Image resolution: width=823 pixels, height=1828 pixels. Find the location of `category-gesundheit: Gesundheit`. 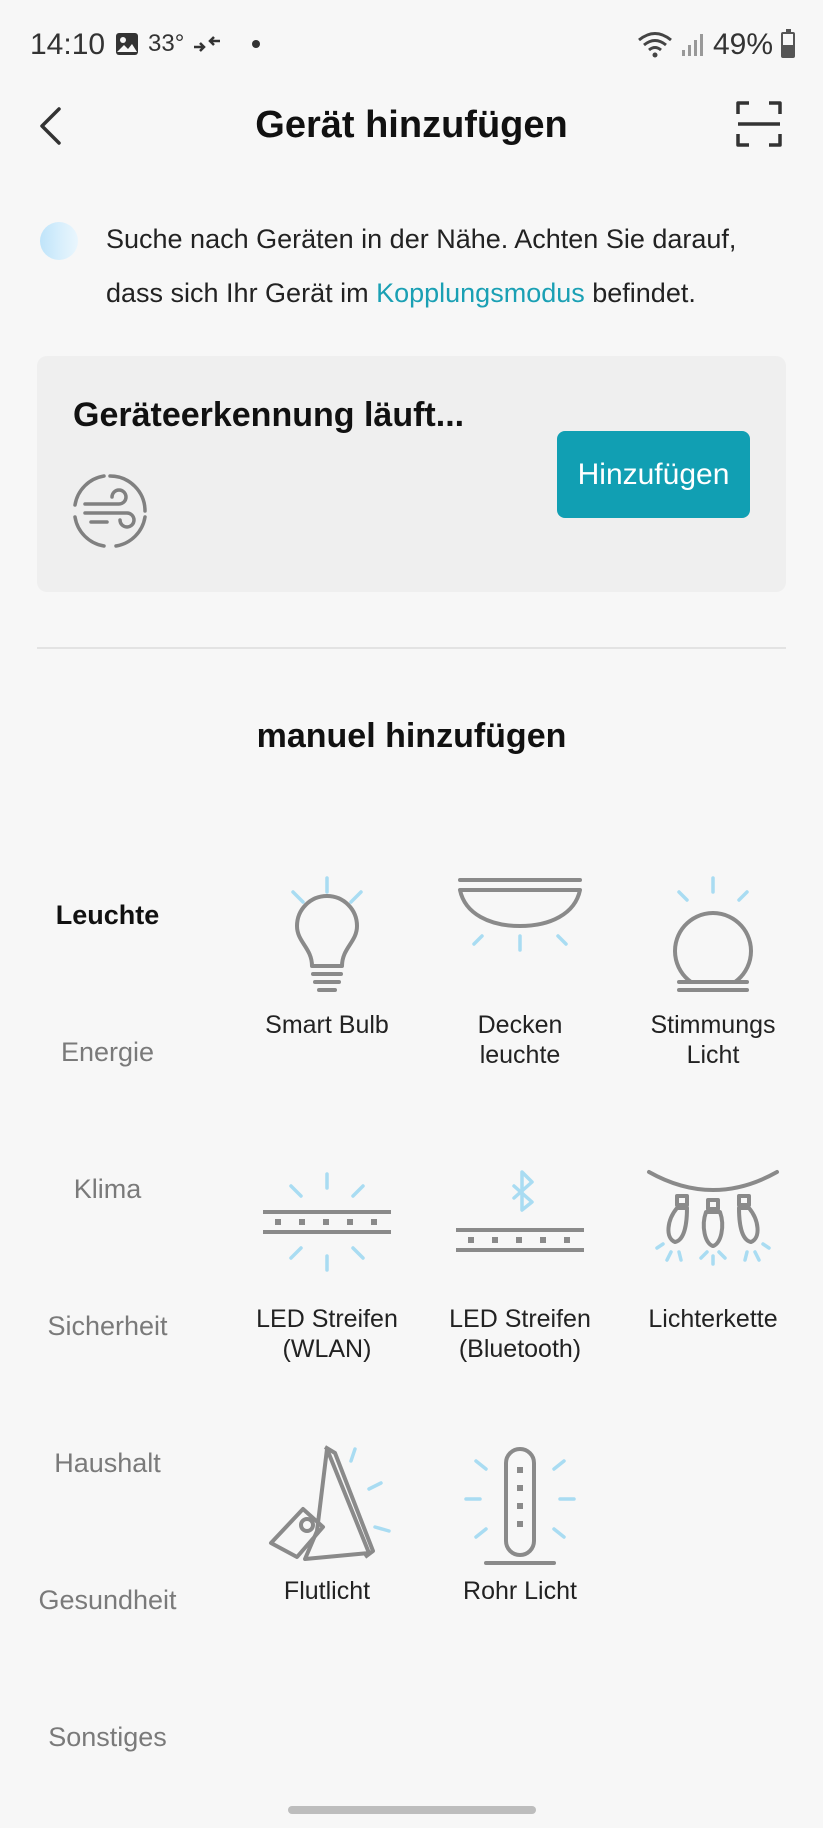

category-gesundheit: Gesundheit is located at coordinates (107, 1600).